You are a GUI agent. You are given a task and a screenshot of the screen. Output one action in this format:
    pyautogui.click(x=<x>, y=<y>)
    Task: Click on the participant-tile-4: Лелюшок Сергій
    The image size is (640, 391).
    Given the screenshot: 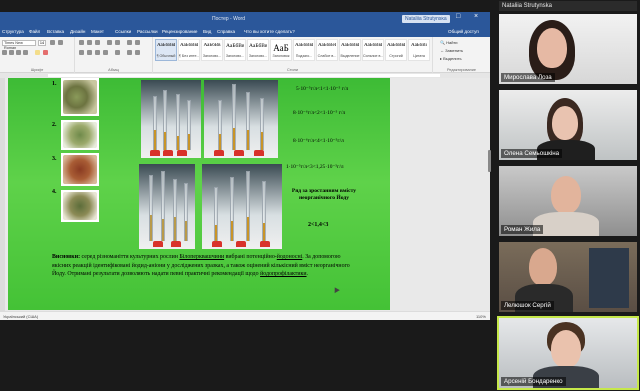 What is the action you would take?
    pyautogui.click(x=568, y=277)
    